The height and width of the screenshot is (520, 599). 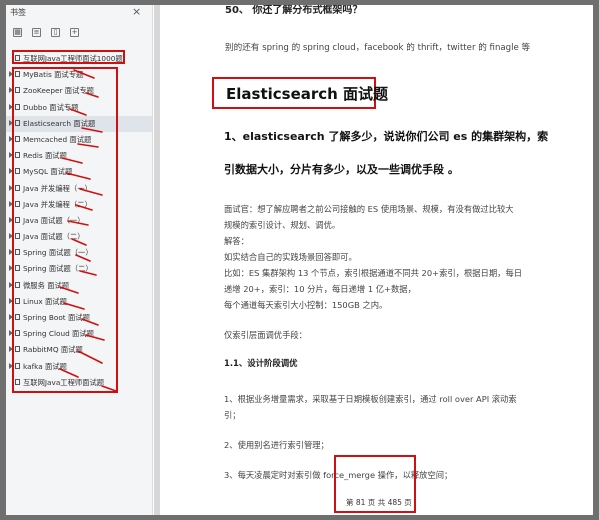 I want to click on body-line: 面试官：想了解应聘者之前公司接触的 ES 使用场景、规模，有没有做过比较大, so click(x=369, y=209).